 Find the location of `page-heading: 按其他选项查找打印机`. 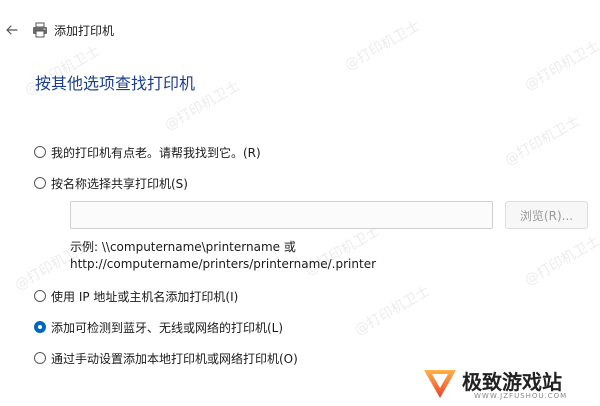

page-heading: 按其他选项查找打印机 is located at coordinates (115, 83).